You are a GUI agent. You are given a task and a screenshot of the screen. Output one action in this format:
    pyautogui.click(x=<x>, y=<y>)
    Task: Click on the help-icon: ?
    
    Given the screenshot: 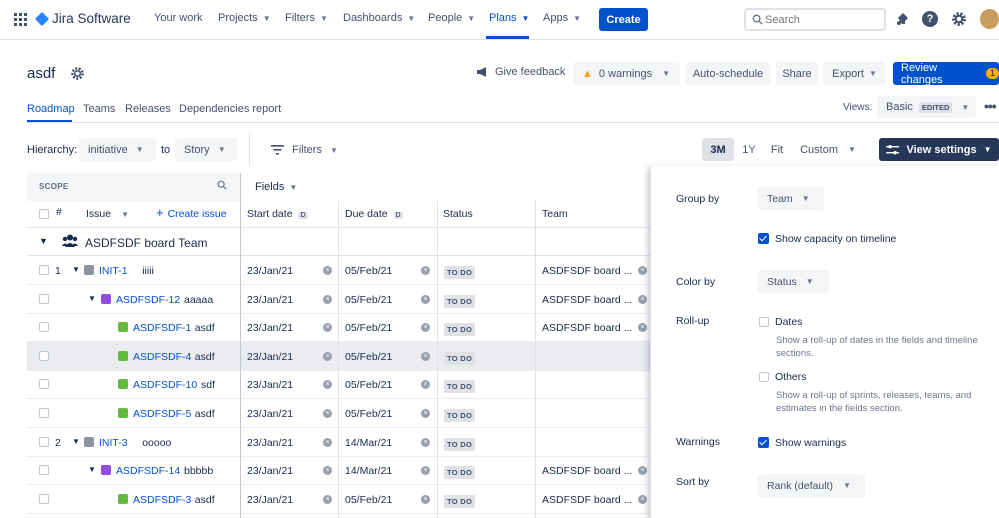 What is the action you would take?
    pyautogui.click(x=930, y=19)
    